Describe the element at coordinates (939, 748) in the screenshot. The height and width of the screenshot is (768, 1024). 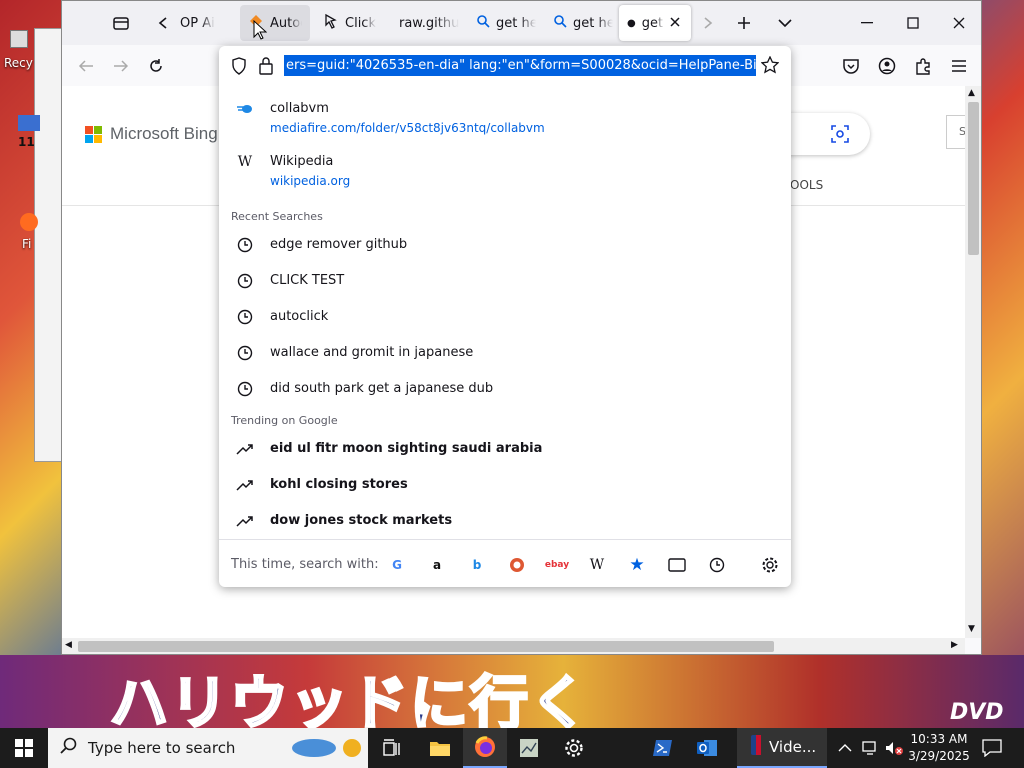
I see `clock: 10:33 AM 3/29/2025` at that location.